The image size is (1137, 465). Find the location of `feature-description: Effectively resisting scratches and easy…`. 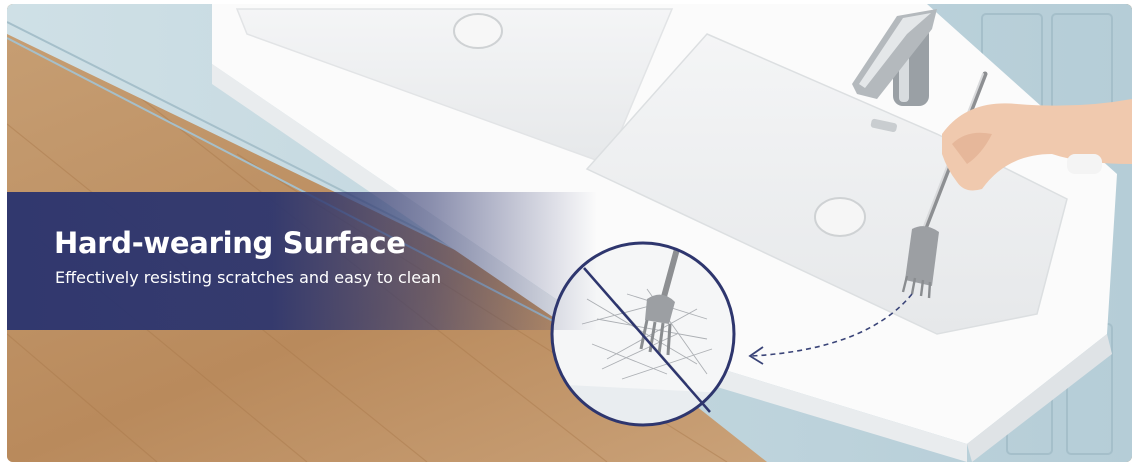

feature-description: Effectively resisting scratches and easy… is located at coordinates (248, 277).